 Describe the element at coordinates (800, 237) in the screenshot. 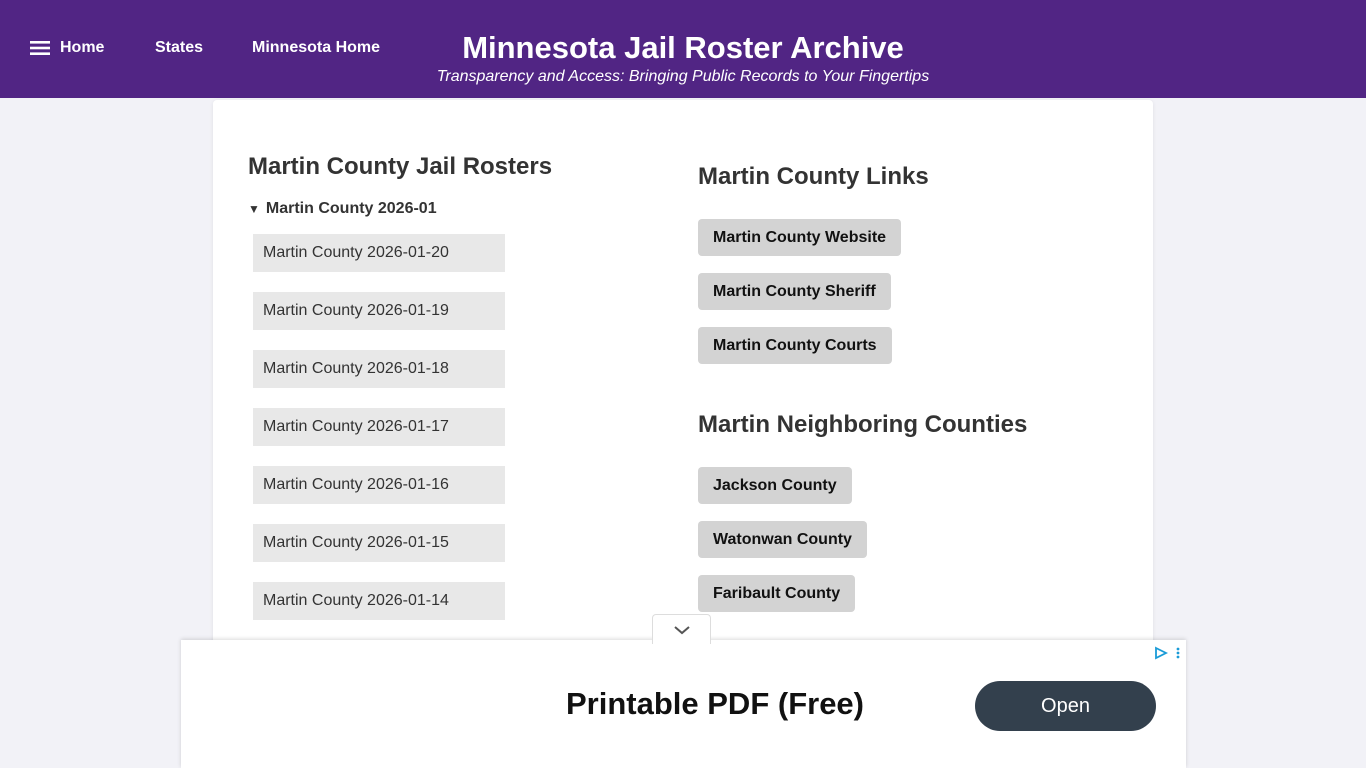

I see `county-website-button: Martin County Website` at that location.